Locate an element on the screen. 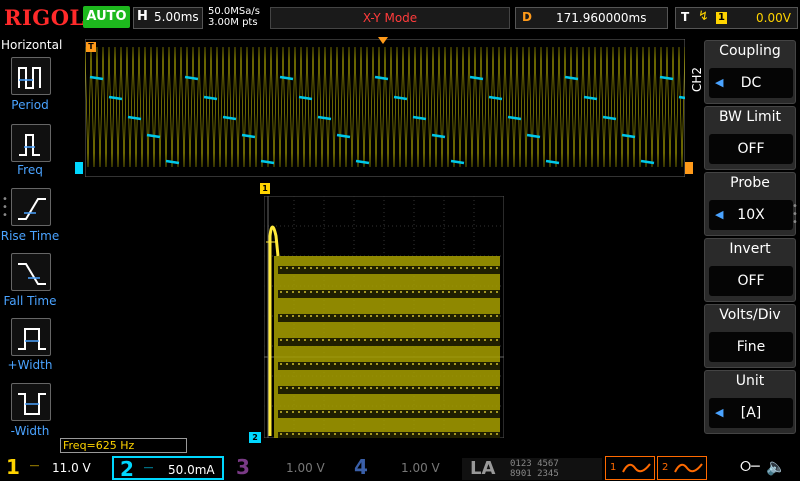  trigger-position-marker: T is located at coordinates (91, 47).